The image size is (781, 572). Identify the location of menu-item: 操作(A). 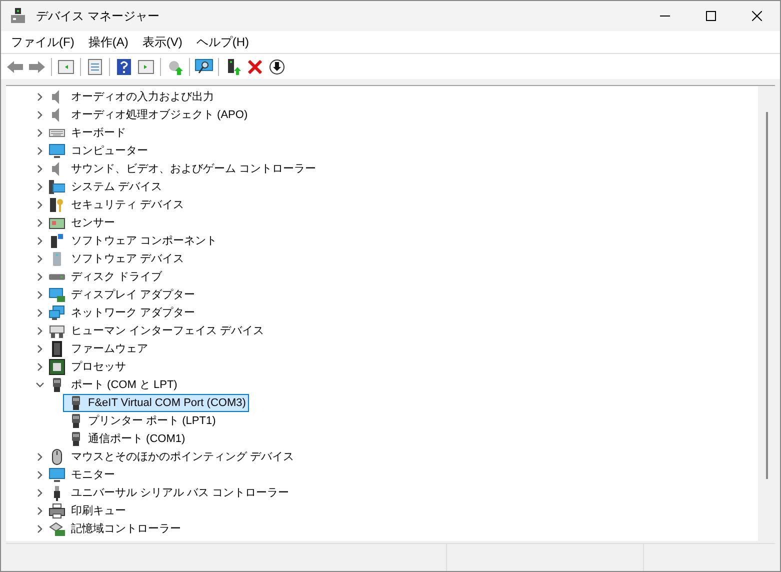
(108, 42).